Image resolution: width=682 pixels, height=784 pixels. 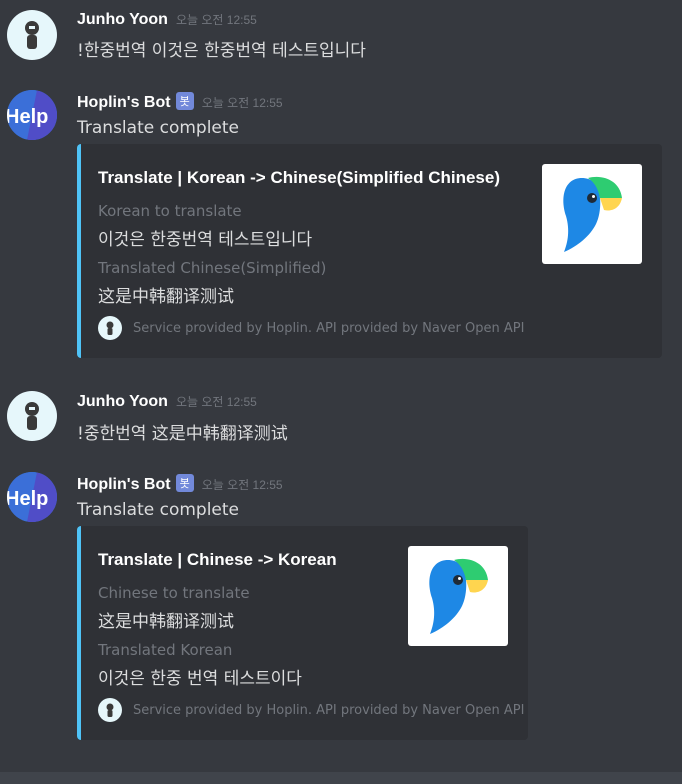 I want to click on field-name: Translated Chinese(Simplified), so click(x=212, y=268).